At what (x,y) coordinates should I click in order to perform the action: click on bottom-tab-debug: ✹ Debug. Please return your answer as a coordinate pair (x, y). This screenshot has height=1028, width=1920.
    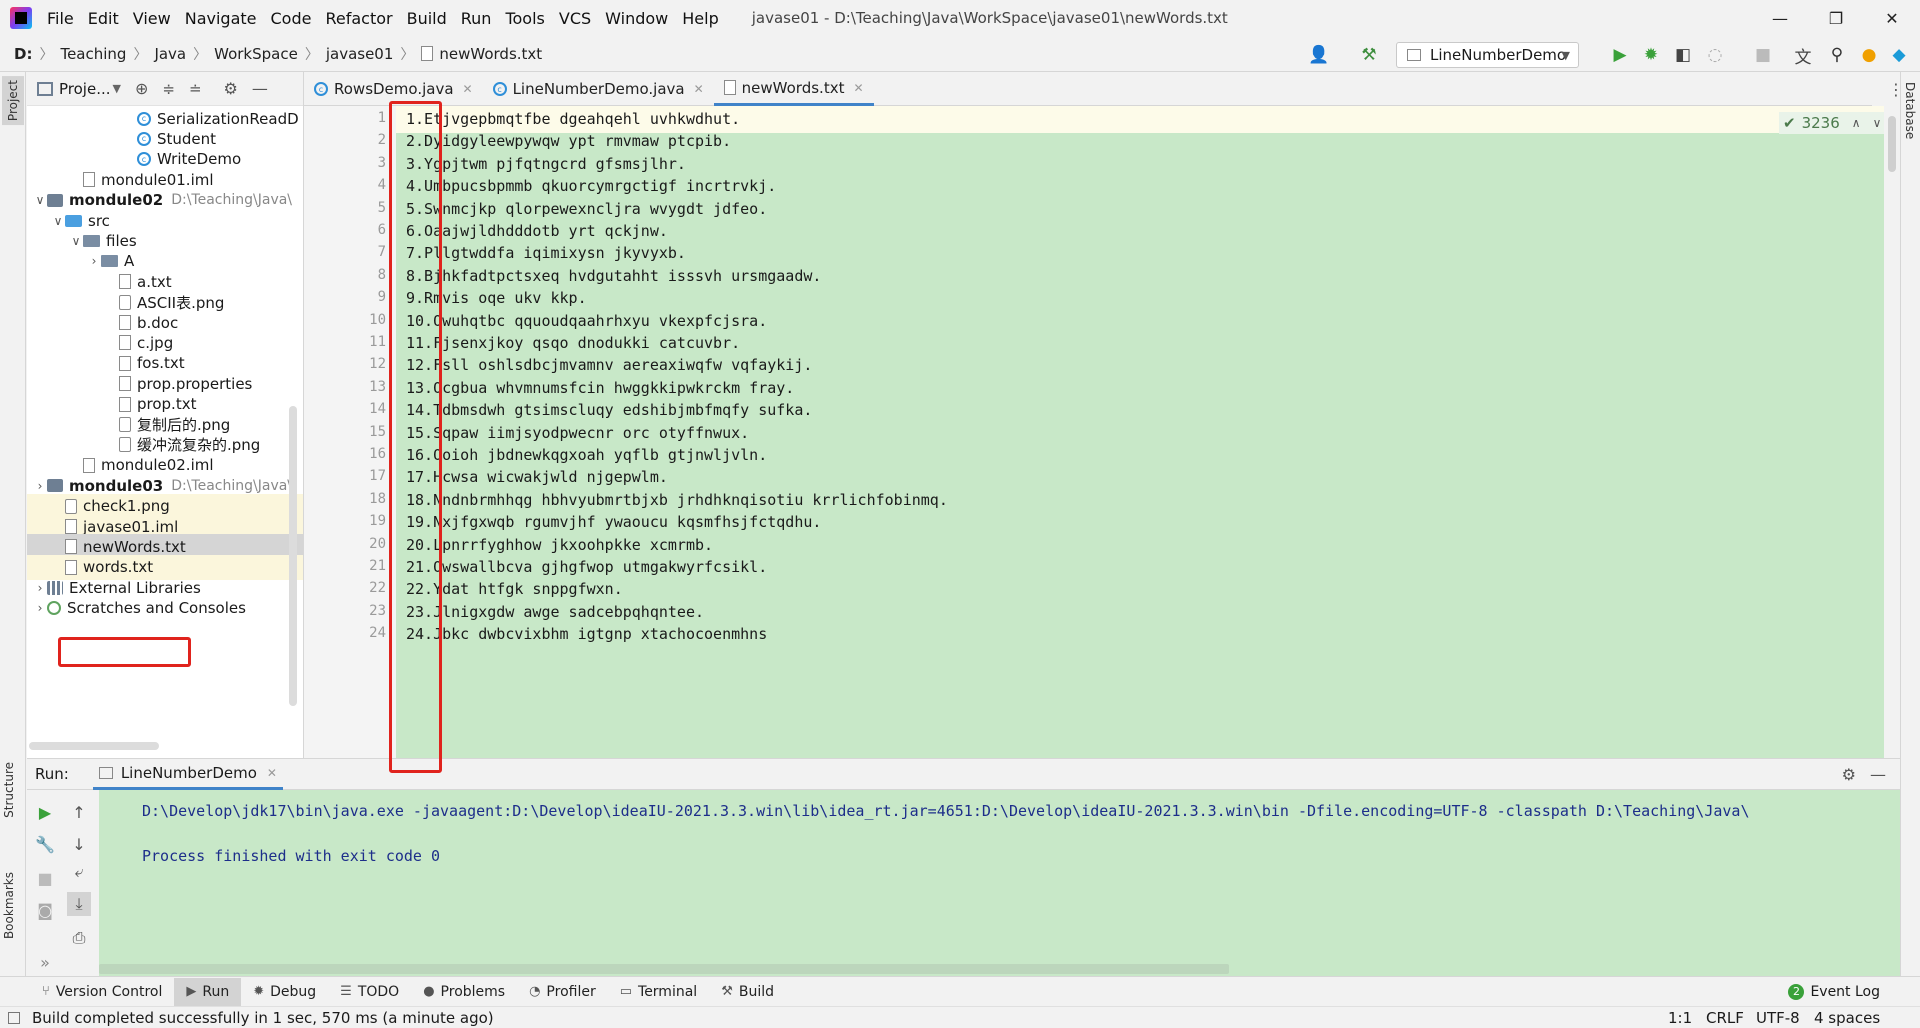
    Looking at the image, I should click on (284, 992).